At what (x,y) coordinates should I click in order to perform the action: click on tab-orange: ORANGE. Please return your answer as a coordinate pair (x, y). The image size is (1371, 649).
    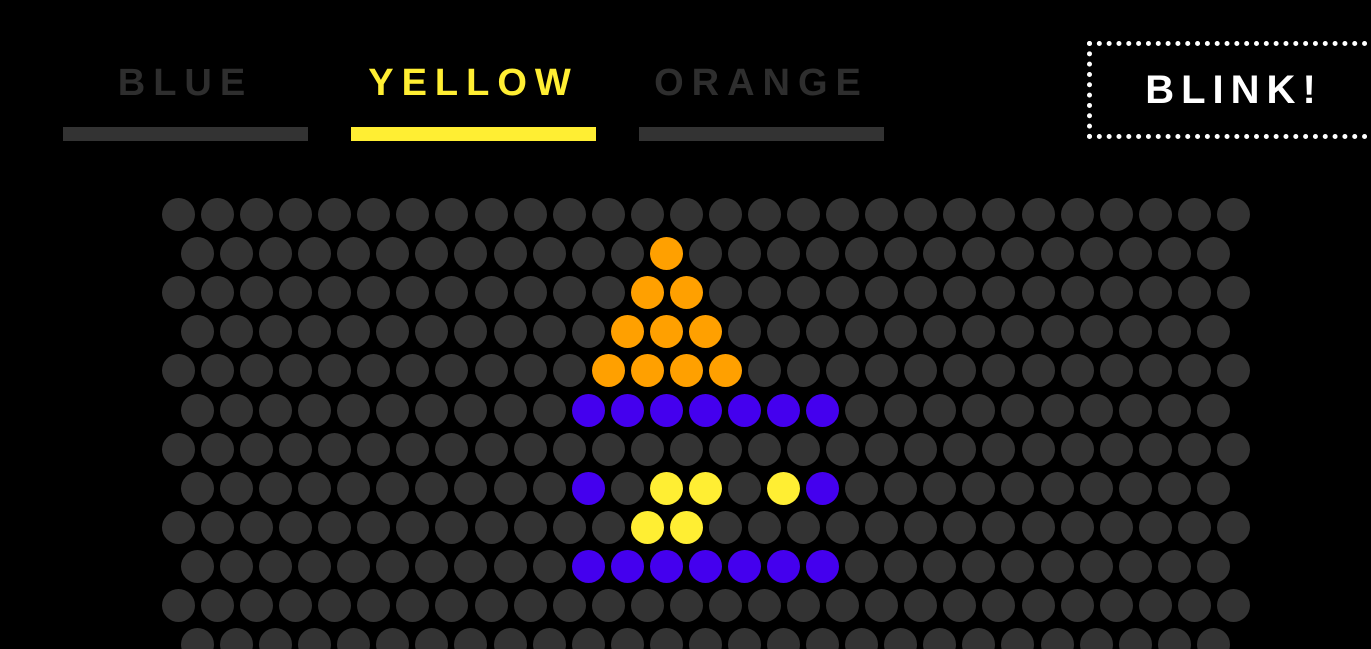
    Looking at the image, I should click on (761, 100).